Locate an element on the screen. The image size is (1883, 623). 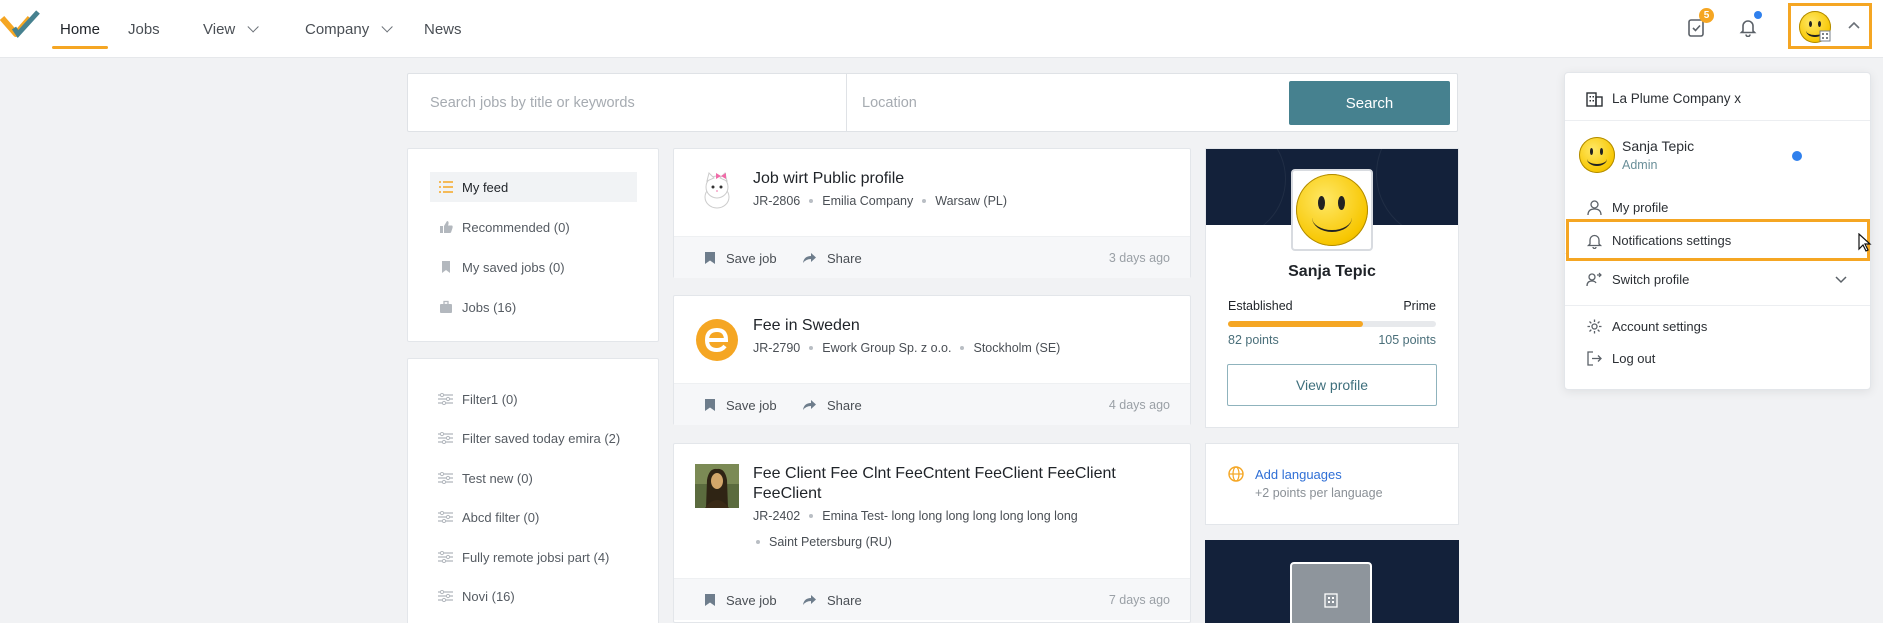
share-icon is located at coordinates (809, 600).